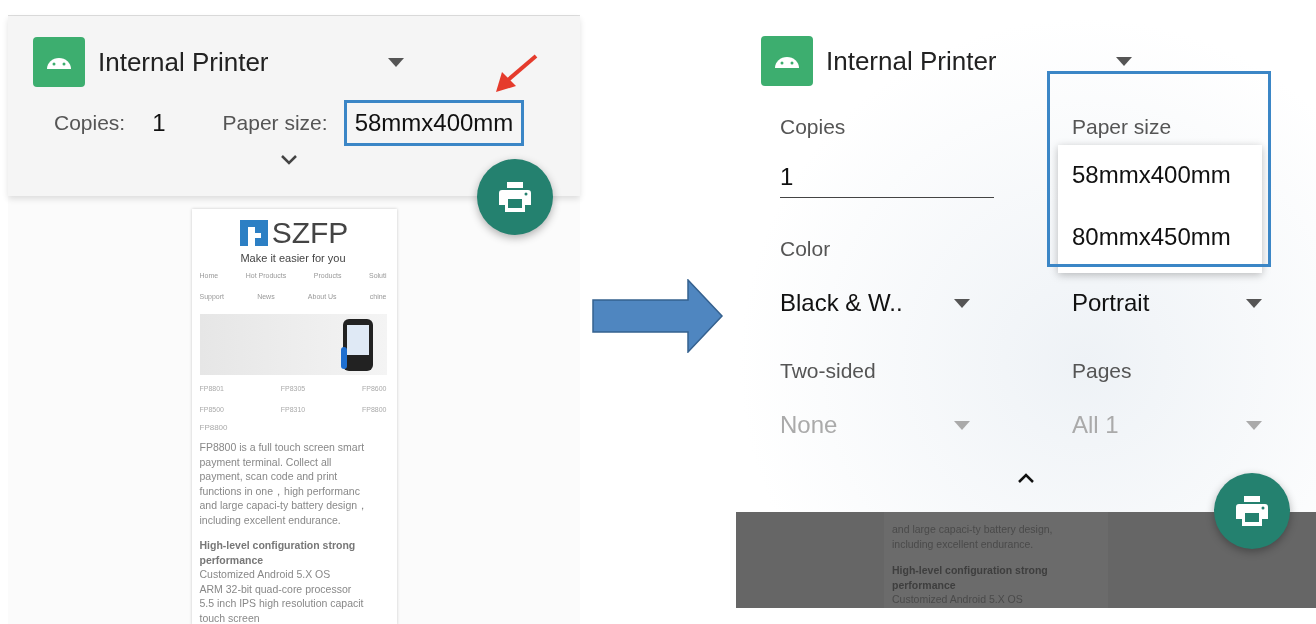 The image size is (1316, 624). Describe the element at coordinates (282, 603) in the screenshot. I see `spec-text: 5.5 inch IPS high resolution capacit` at that location.